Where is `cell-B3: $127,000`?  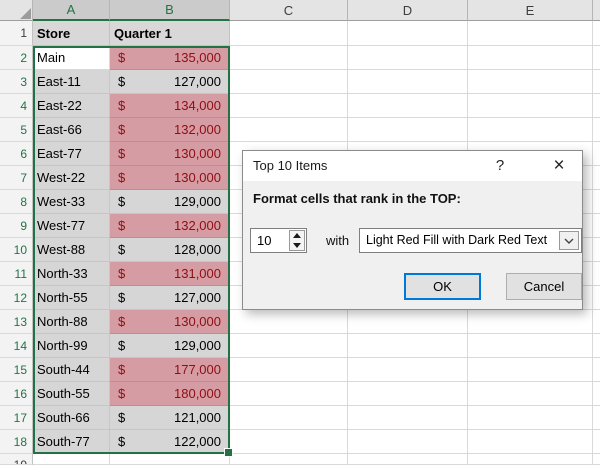 cell-B3: $127,000 is located at coordinates (170, 82).